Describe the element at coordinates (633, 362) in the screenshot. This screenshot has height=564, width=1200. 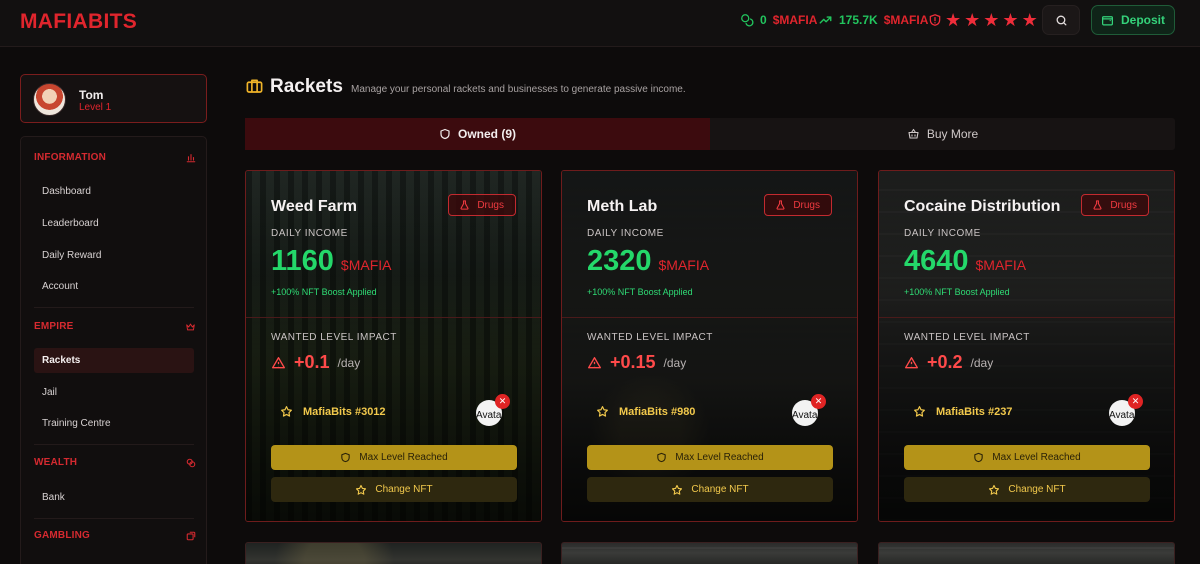
I see `wanted-value: +0.15` at that location.